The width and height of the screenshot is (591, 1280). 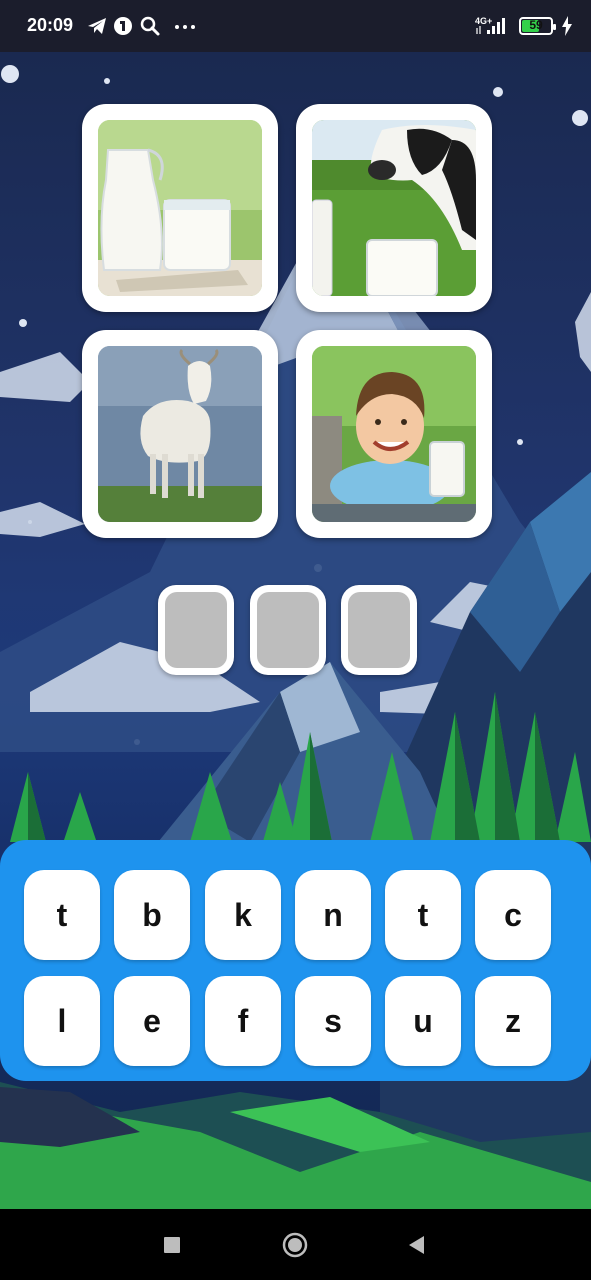 I want to click on picture-tile-milk-jug, so click(x=180, y=208).